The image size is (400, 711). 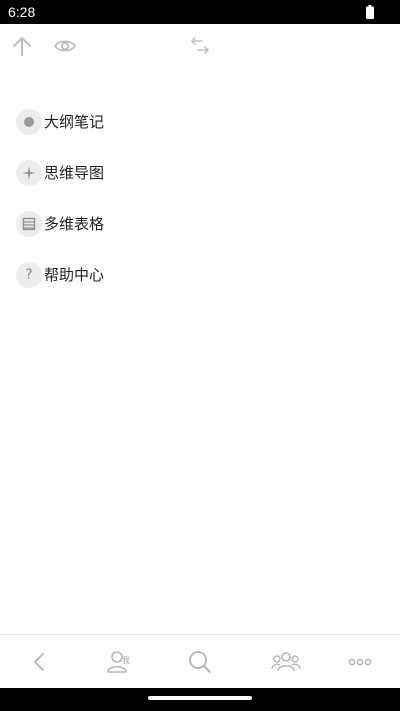 I want to click on menu-item-help-center: ? 帮助中心, so click(x=200, y=274).